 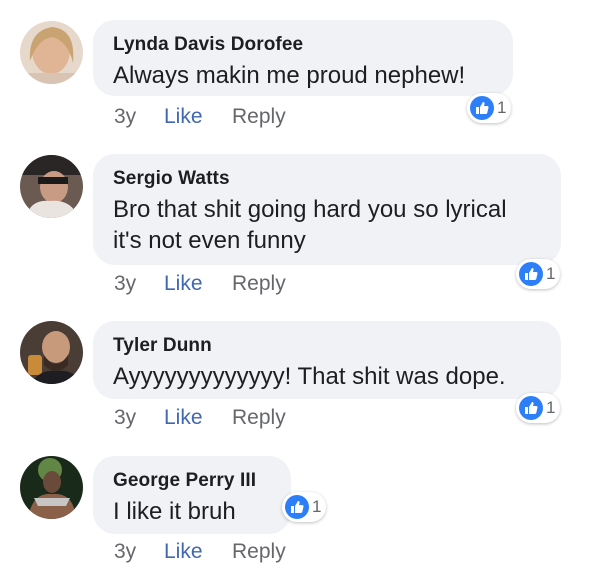 I want to click on comment-text: Ayyyyyyyyyyyyy! That shit was dope., so click(x=309, y=376).